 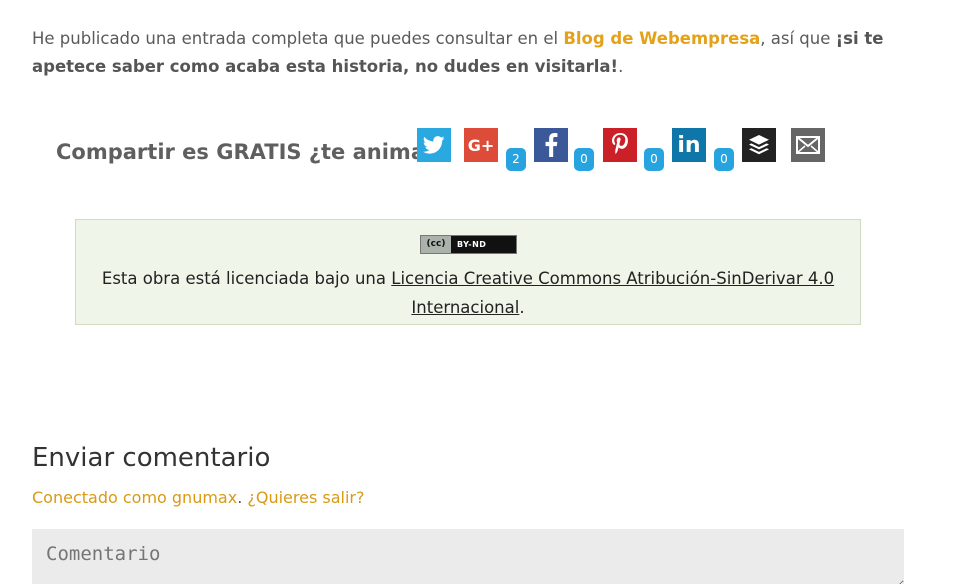 I want to click on pinterest-count: 0, so click(x=654, y=159).